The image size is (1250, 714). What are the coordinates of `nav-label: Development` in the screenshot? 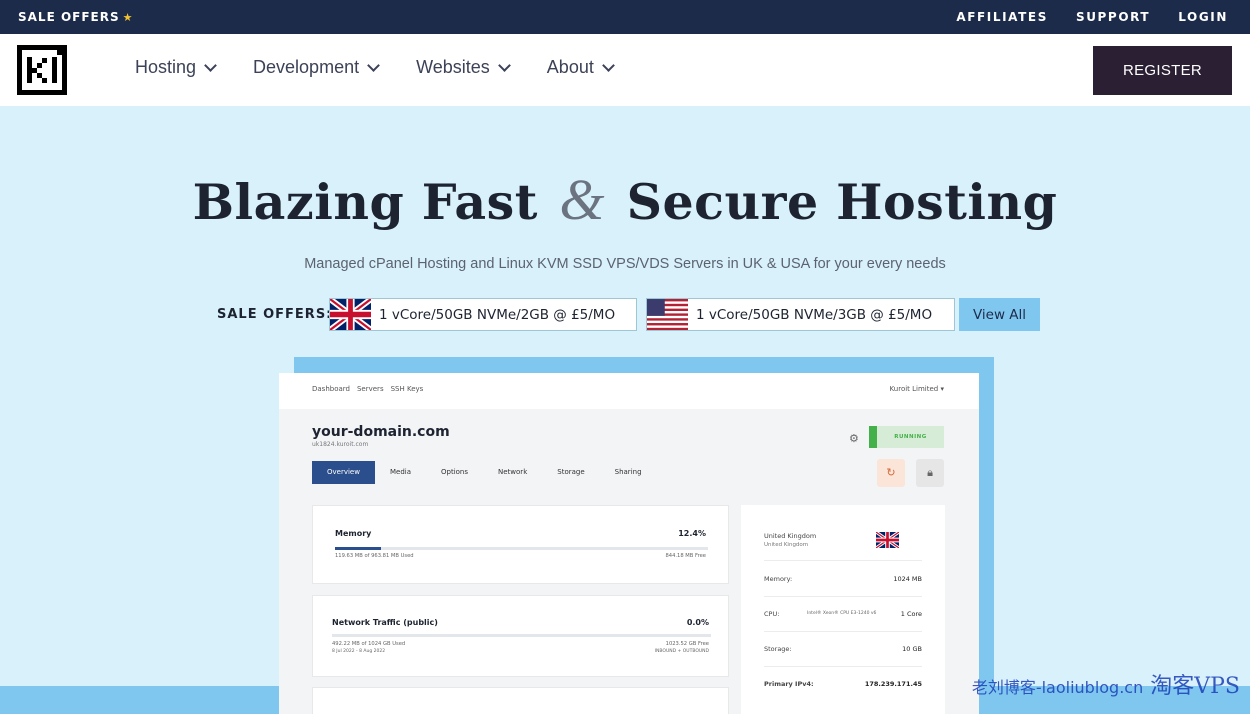 It's located at (306, 67).